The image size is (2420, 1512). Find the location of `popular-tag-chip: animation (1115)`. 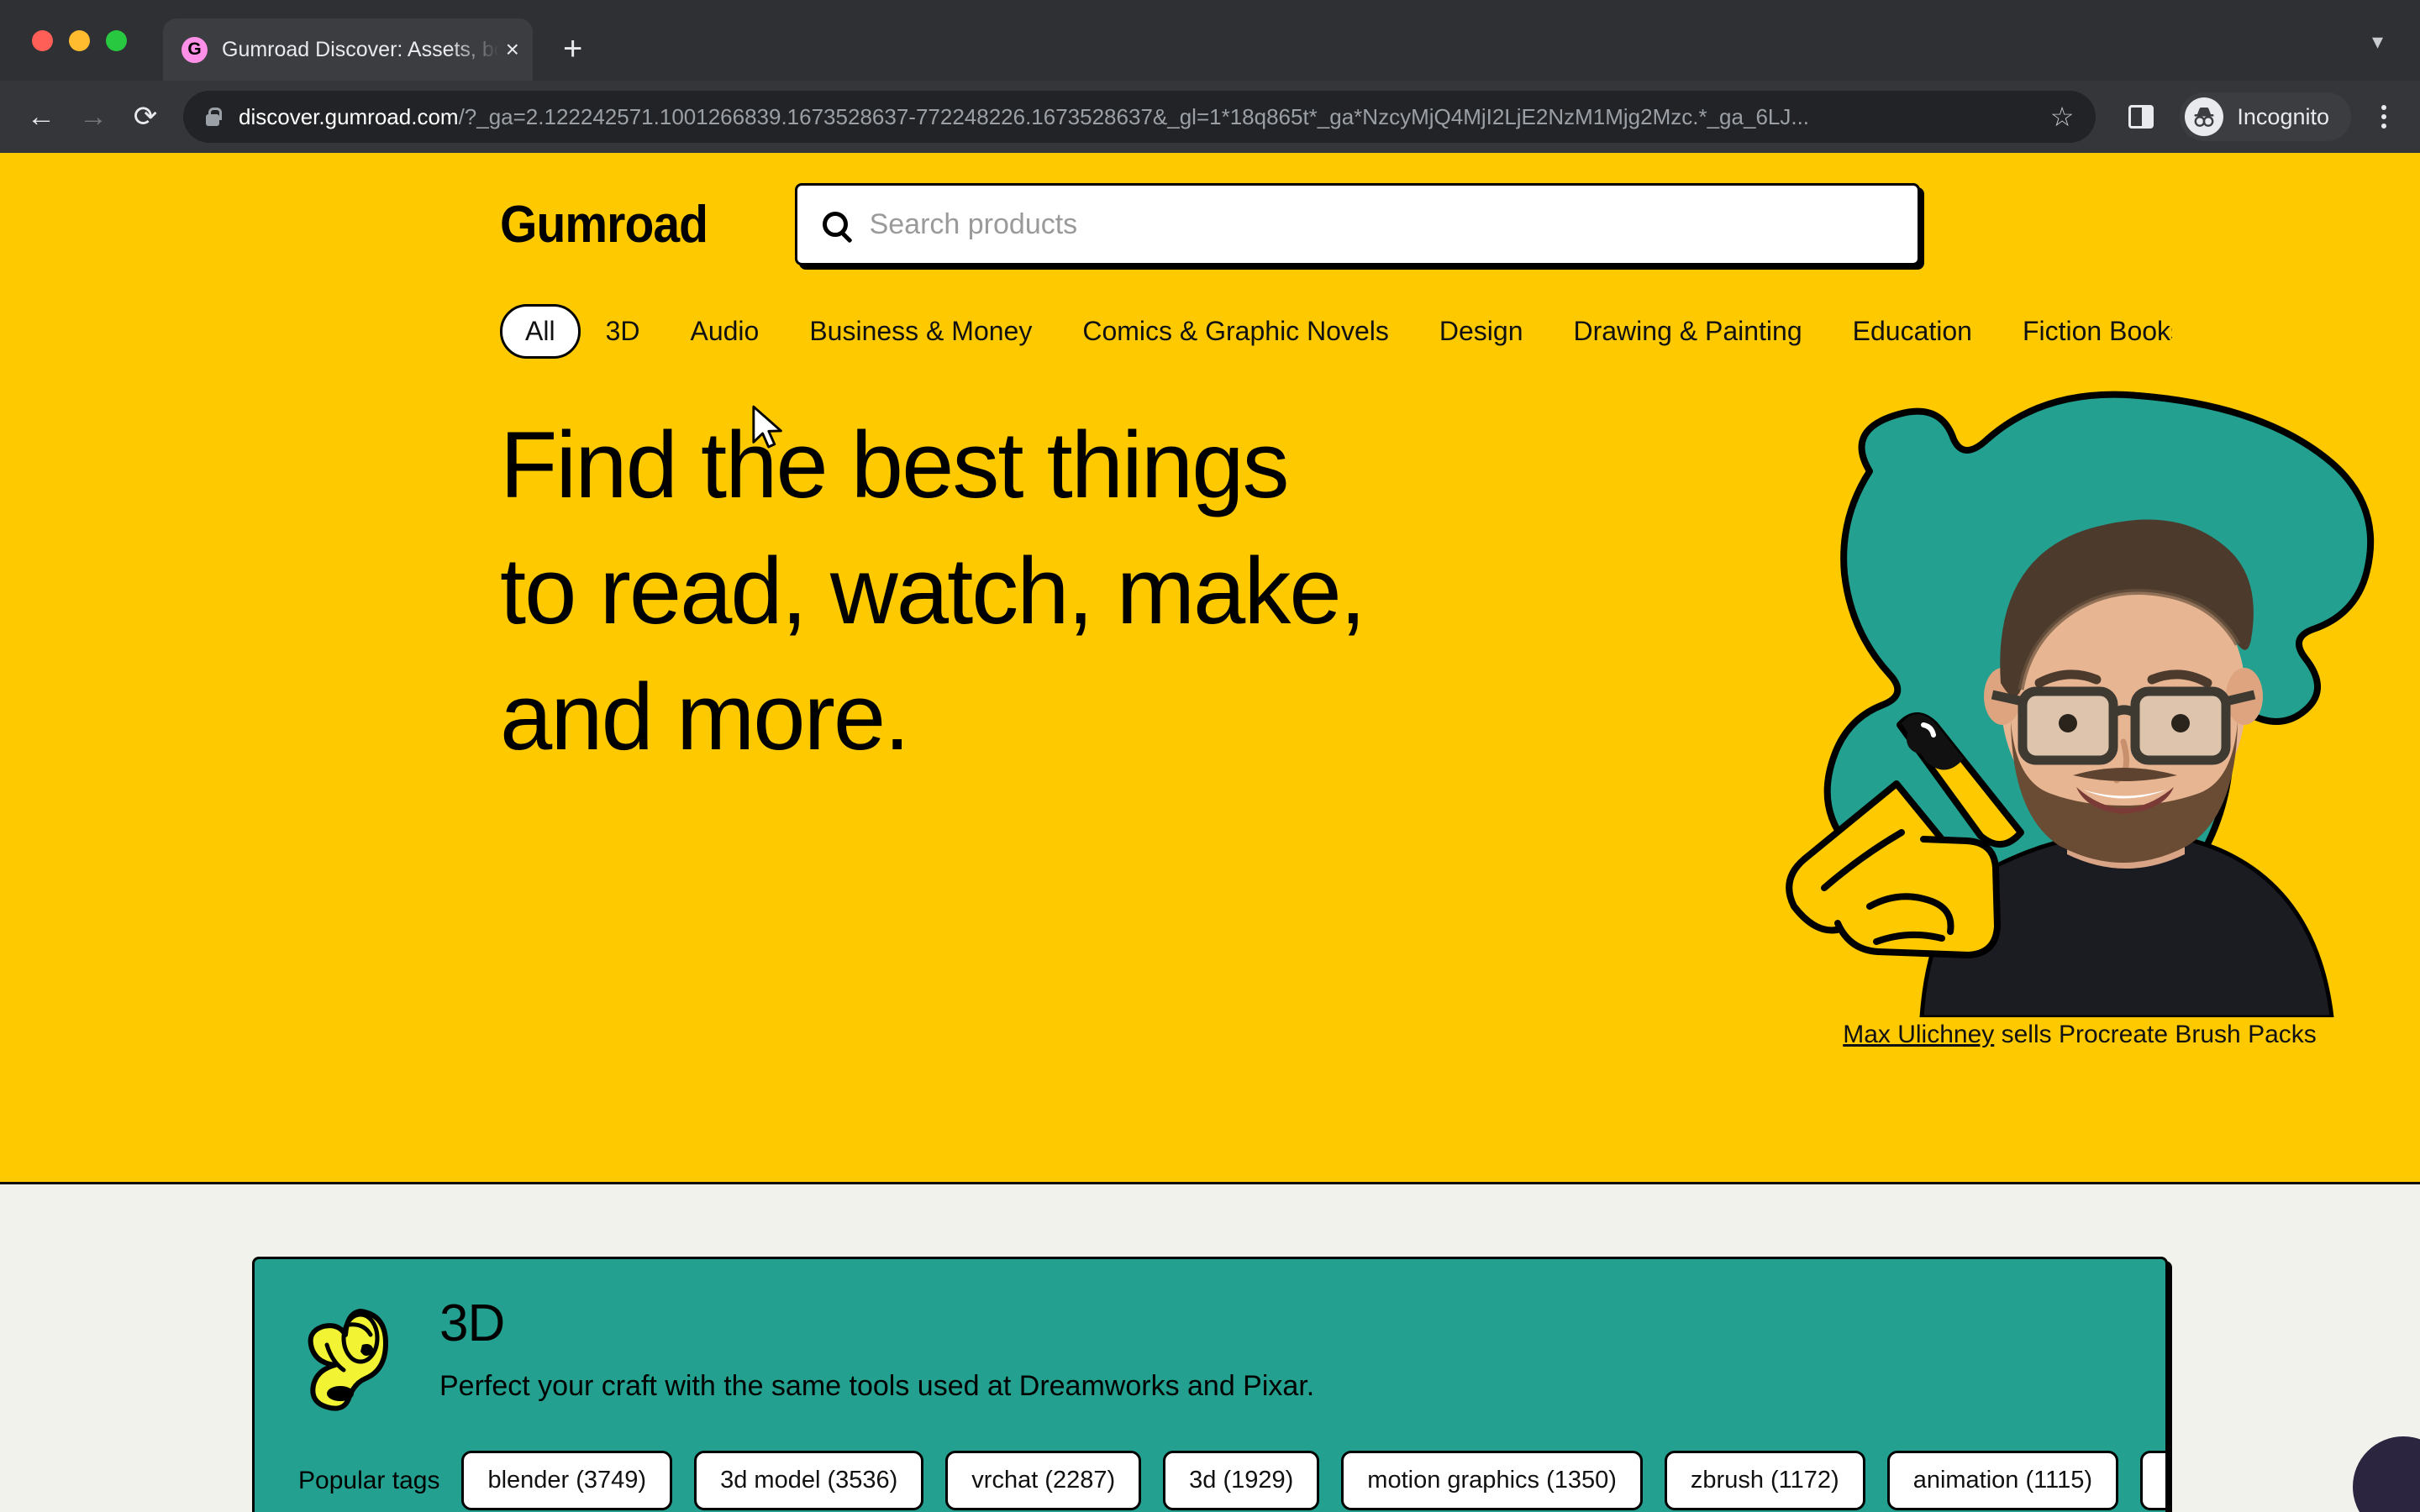

popular-tag-chip: animation (1115) is located at coordinates (2002, 1480).